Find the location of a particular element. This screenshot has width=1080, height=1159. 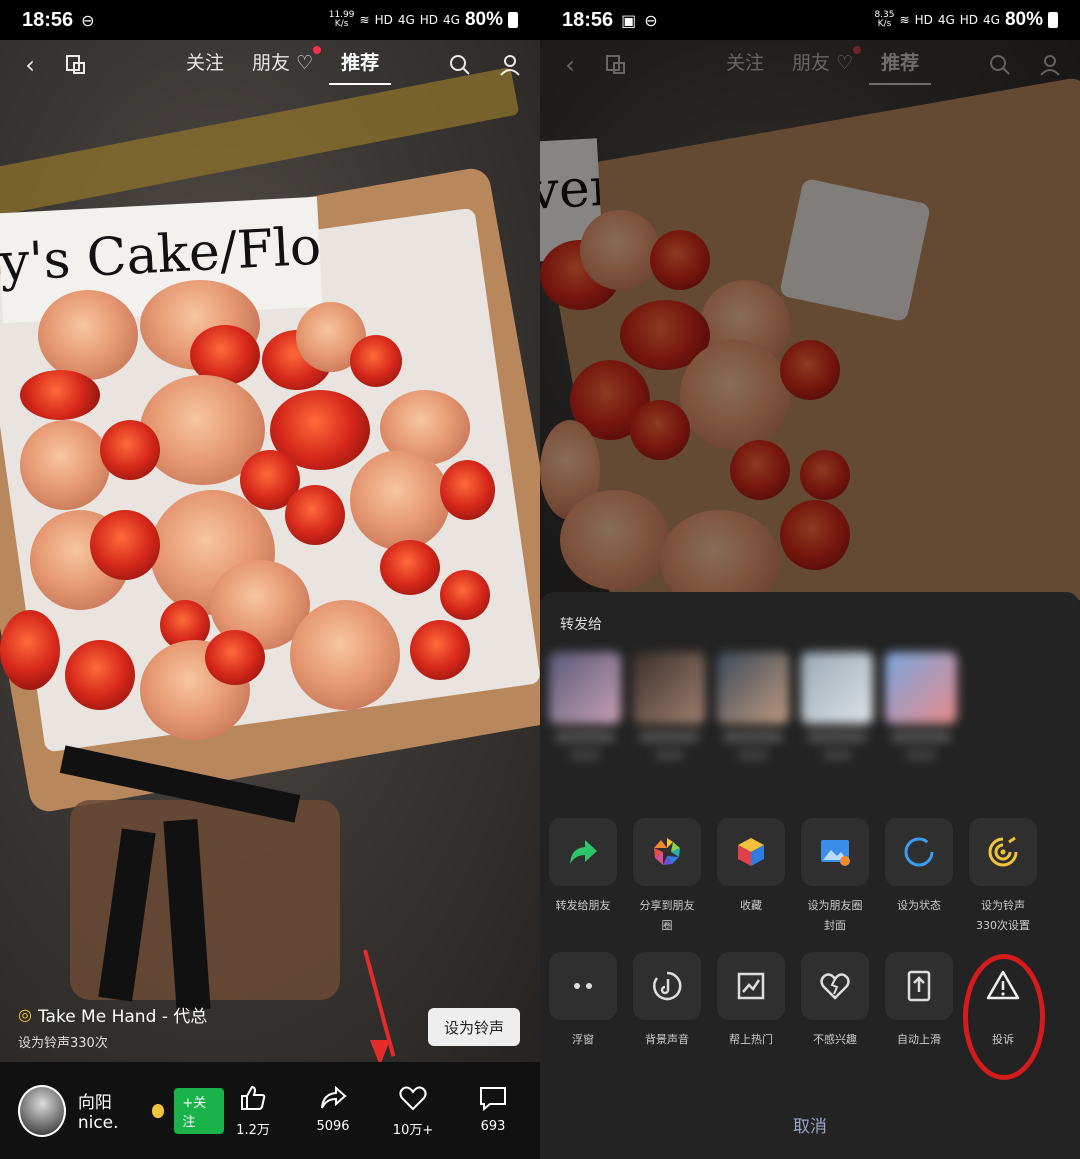

background-sound-icon is located at coordinates (667, 986).